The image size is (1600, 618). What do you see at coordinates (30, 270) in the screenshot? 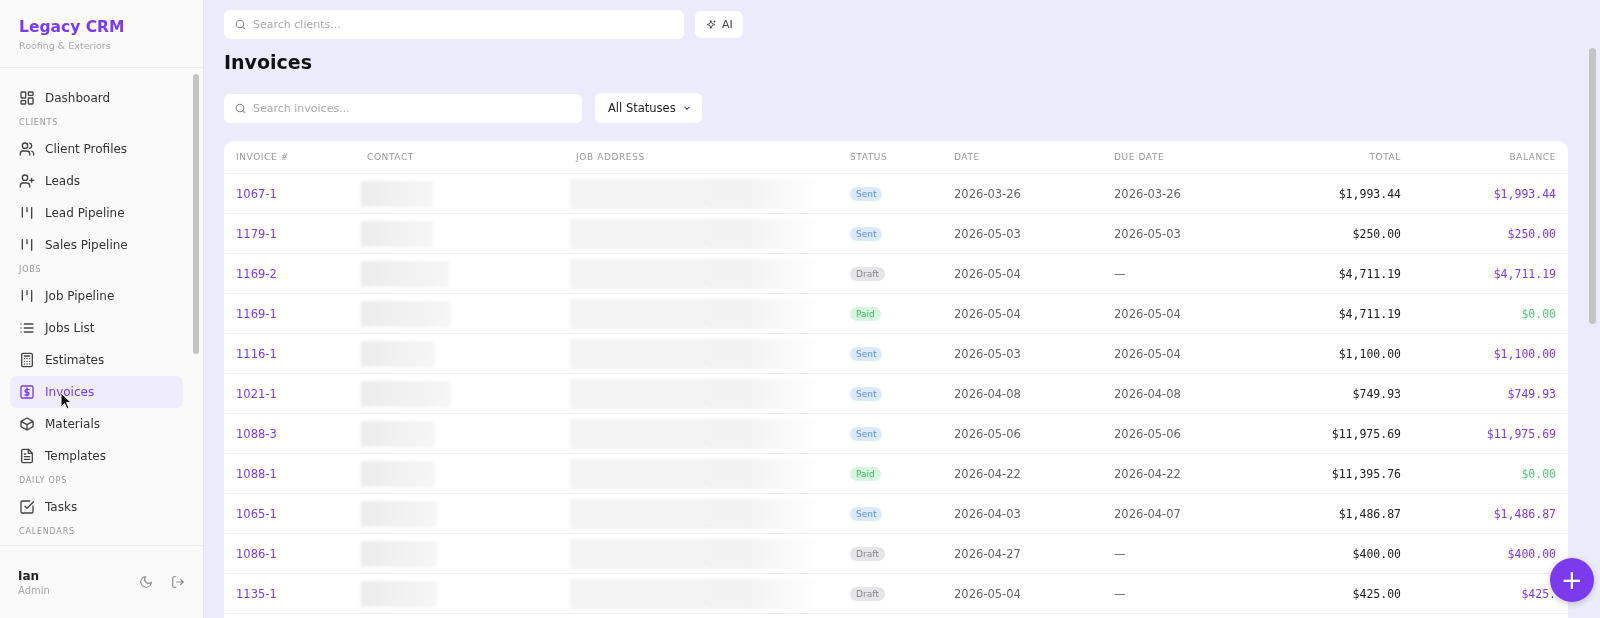
I see `section-label: JOBS` at bounding box center [30, 270].